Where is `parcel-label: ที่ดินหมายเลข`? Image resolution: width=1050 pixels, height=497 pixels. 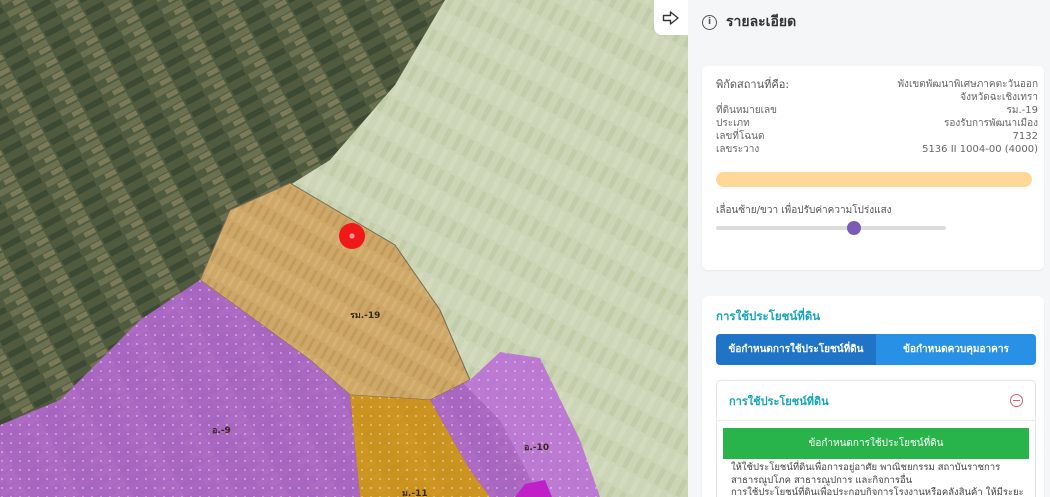 parcel-label: ที่ดินหมายเลข is located at coordinates (746, 110).